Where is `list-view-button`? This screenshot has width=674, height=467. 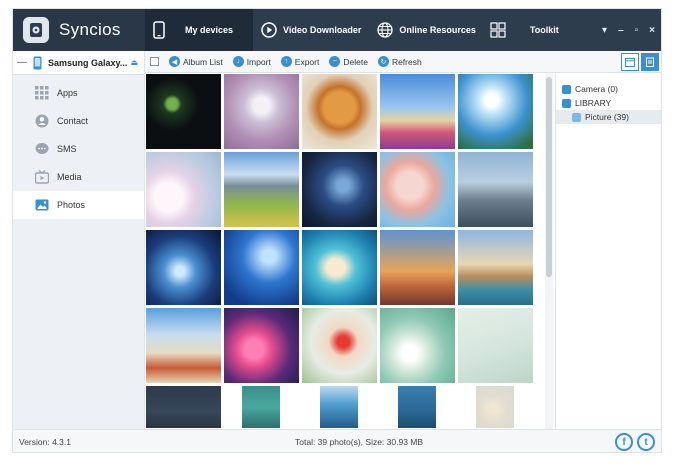 list-view-button is located at coordinates (650, 61).